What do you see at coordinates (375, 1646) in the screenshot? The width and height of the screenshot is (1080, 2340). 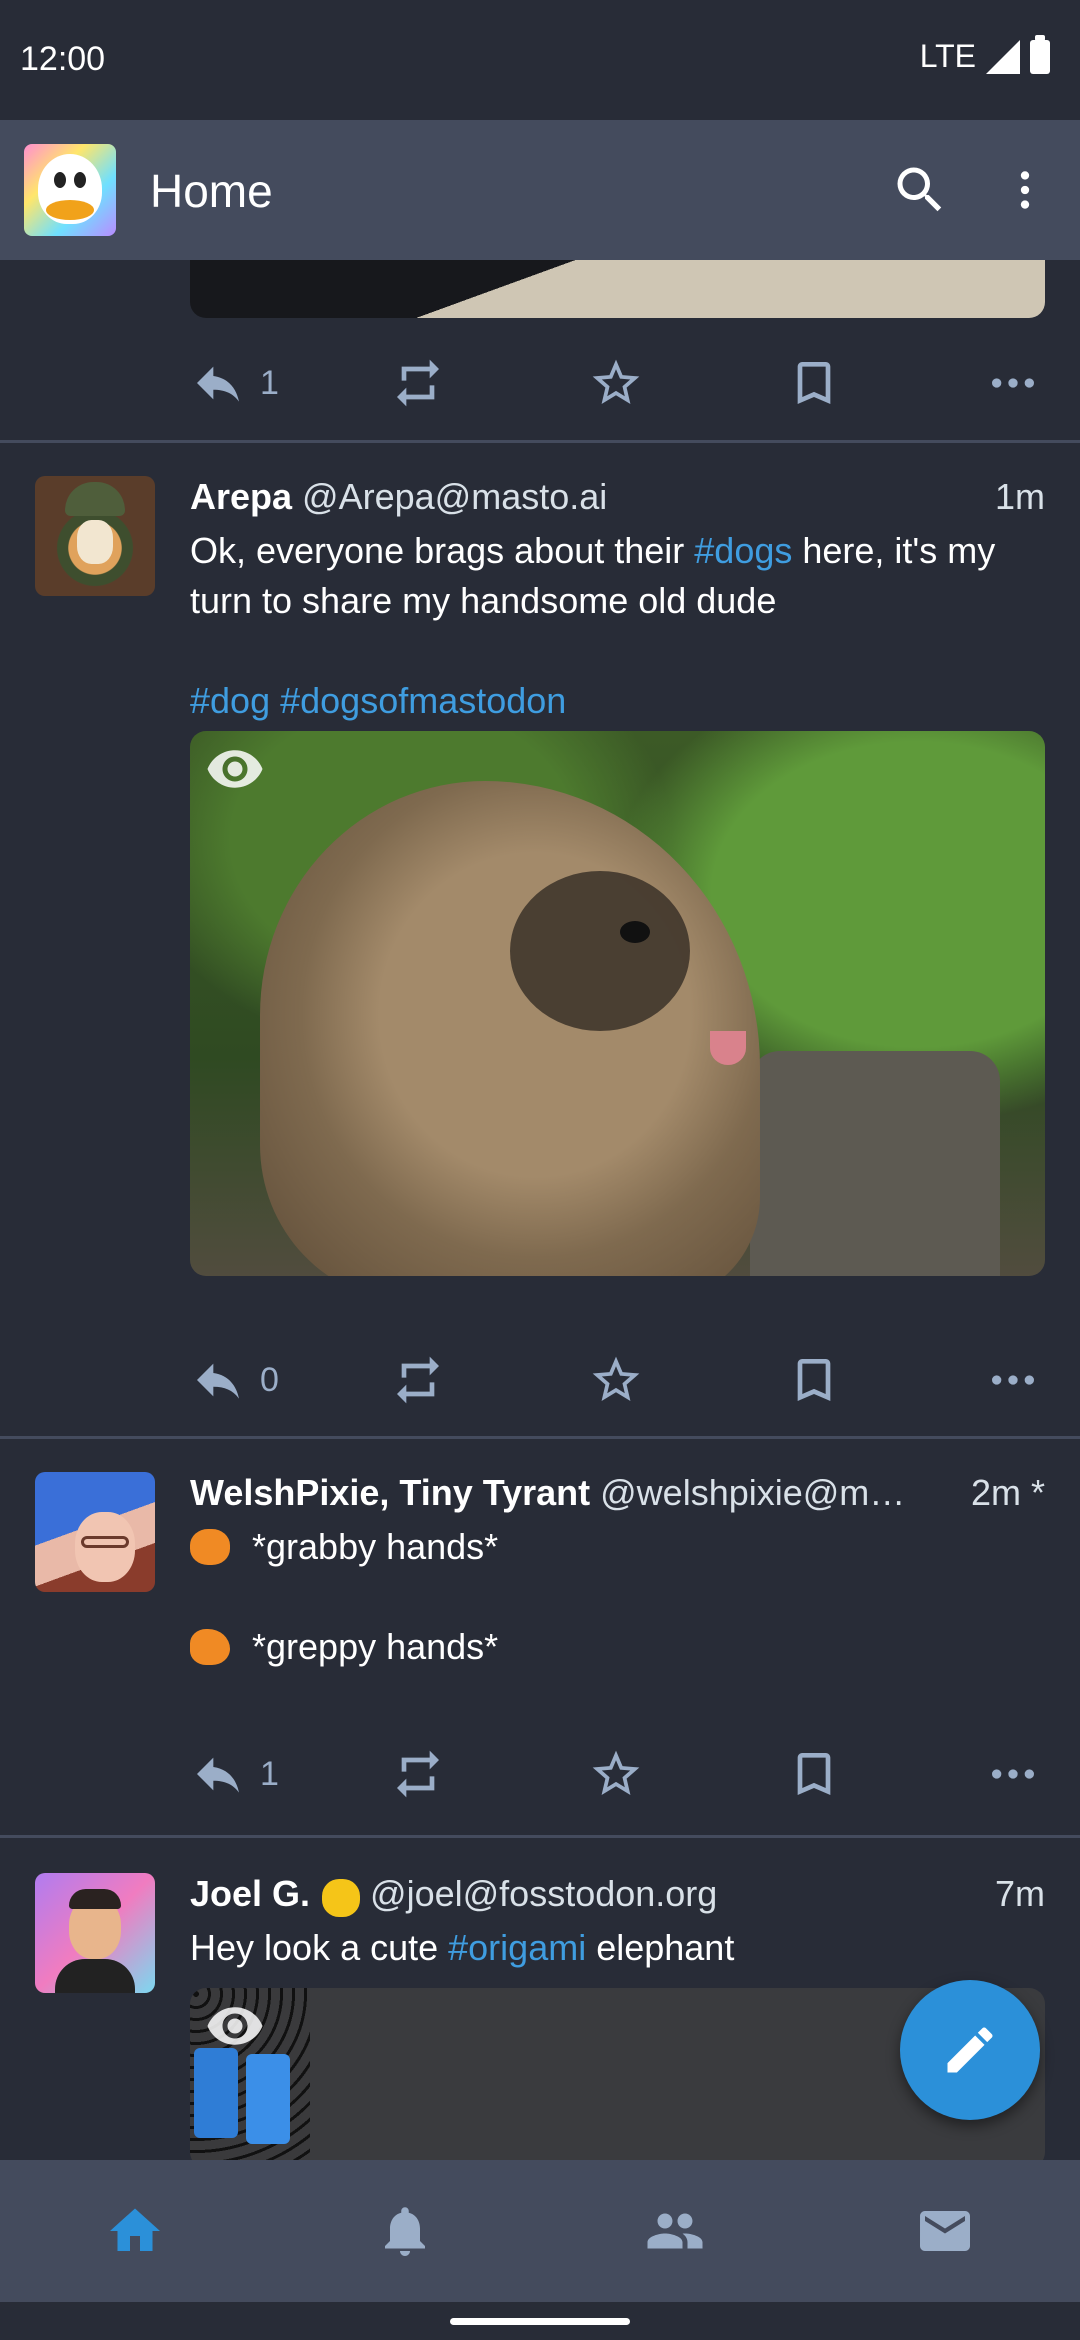 I see `content-text: *greppy hands*` at bounding box center [375, 1646].